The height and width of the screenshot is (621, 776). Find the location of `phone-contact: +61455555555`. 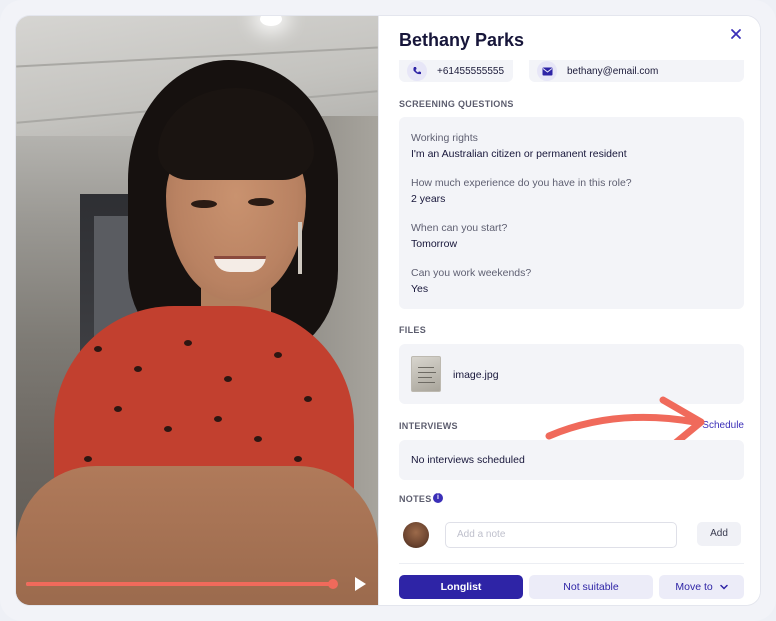

phone-contact: +61455555555 is located at coordinates (456, 71).